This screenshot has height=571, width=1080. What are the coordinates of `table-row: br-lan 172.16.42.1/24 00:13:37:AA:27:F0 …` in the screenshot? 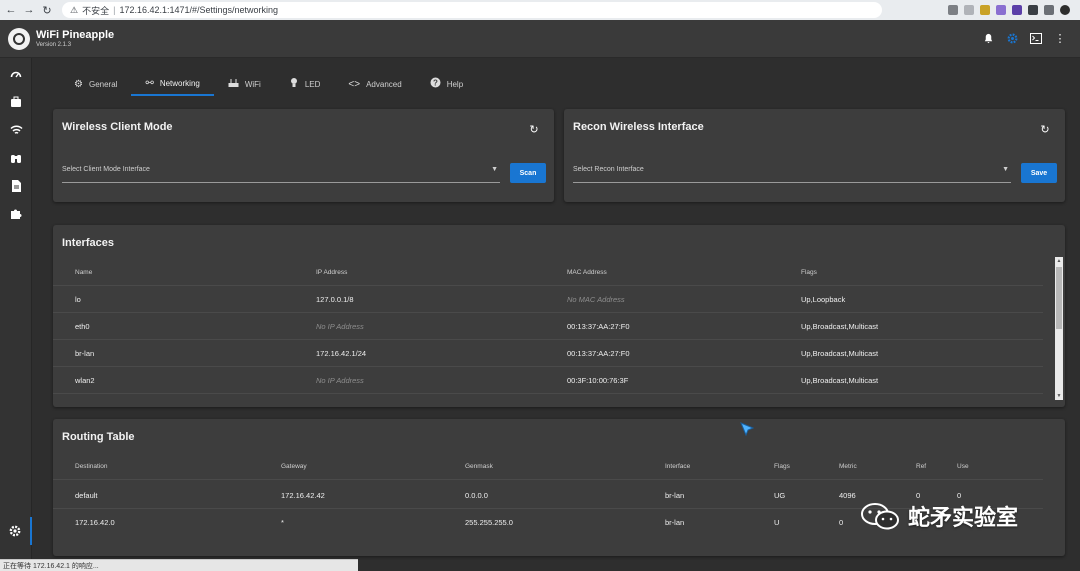 It's located at (548, 353).